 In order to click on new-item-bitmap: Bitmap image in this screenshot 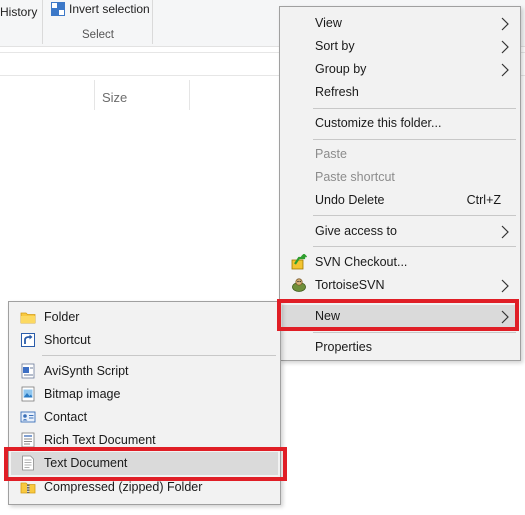, I will do `click(144, 394)`.